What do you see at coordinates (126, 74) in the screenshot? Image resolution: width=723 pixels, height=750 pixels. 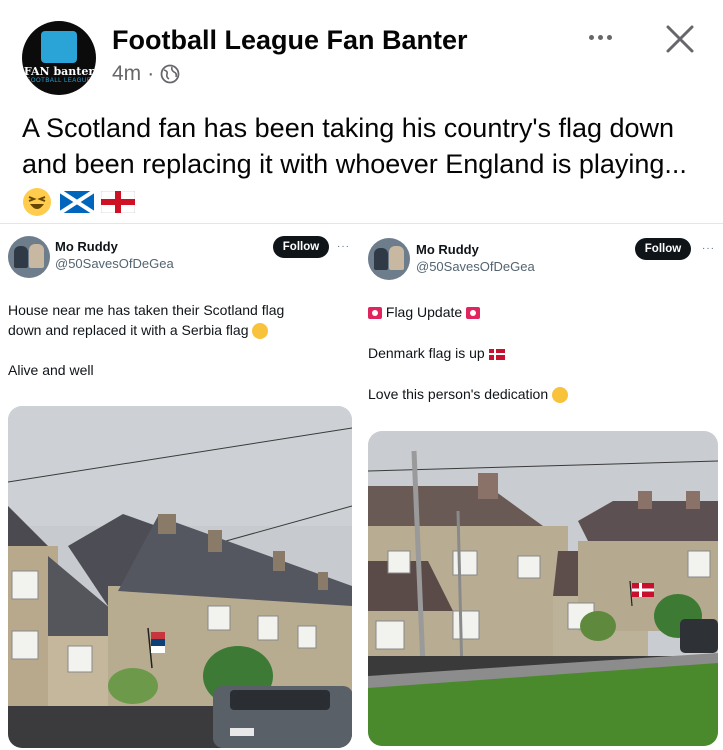 I see `post-time: 4m` at bounding box center [126, 74].